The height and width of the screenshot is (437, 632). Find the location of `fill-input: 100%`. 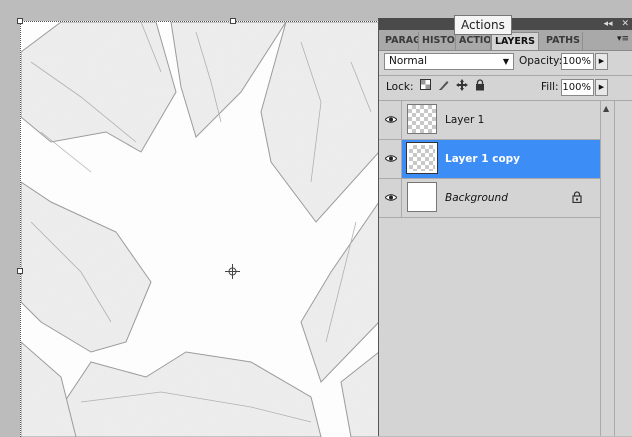

fill-input: 100% is located at coordinates (577, 87).